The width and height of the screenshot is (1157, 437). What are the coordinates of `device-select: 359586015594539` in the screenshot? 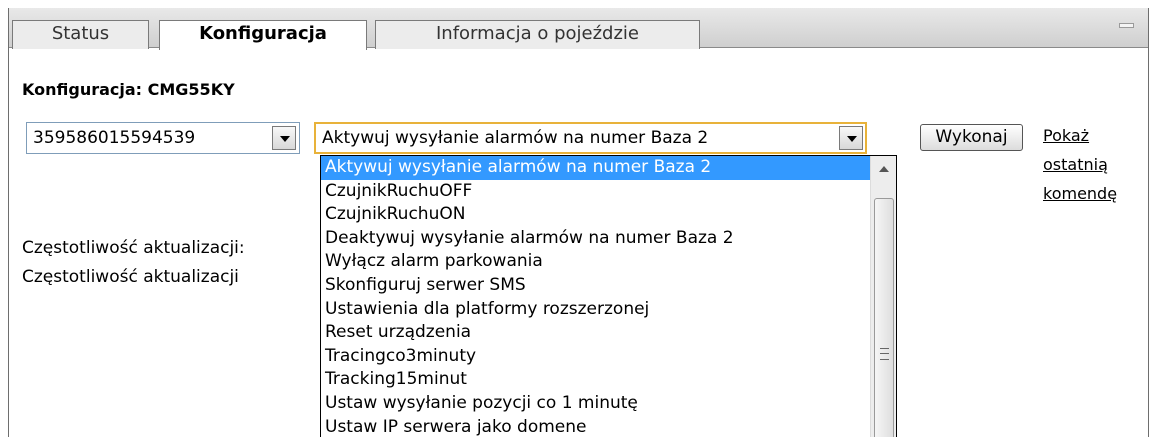 It's located at (163, 138).